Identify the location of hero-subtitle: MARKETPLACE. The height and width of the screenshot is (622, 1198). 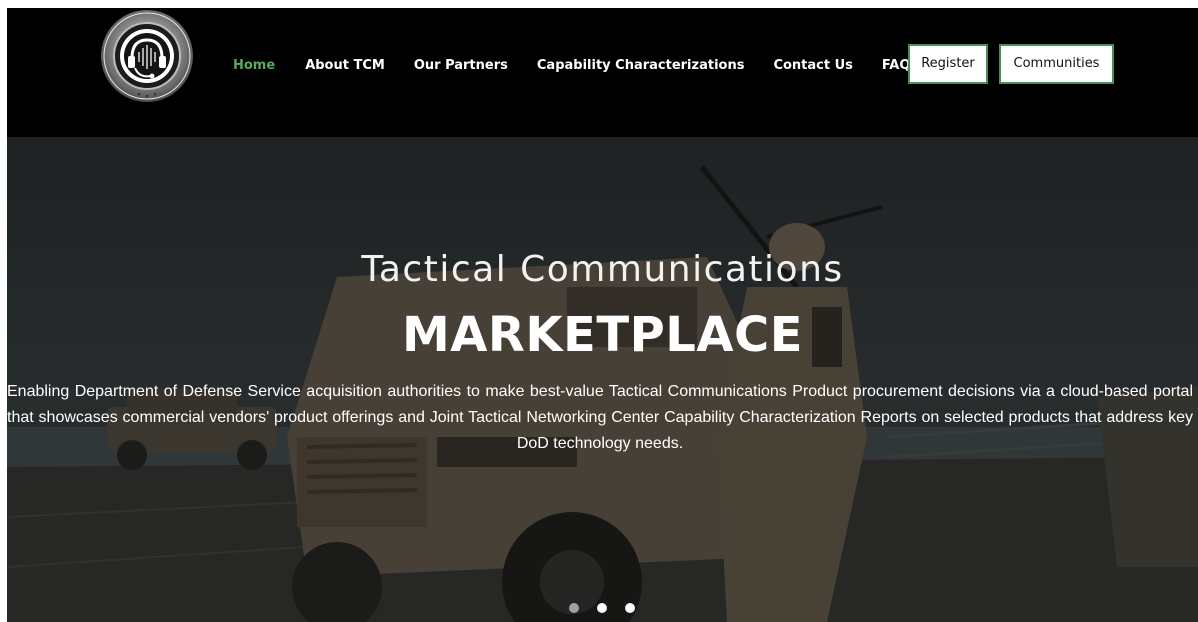
(602, 335).